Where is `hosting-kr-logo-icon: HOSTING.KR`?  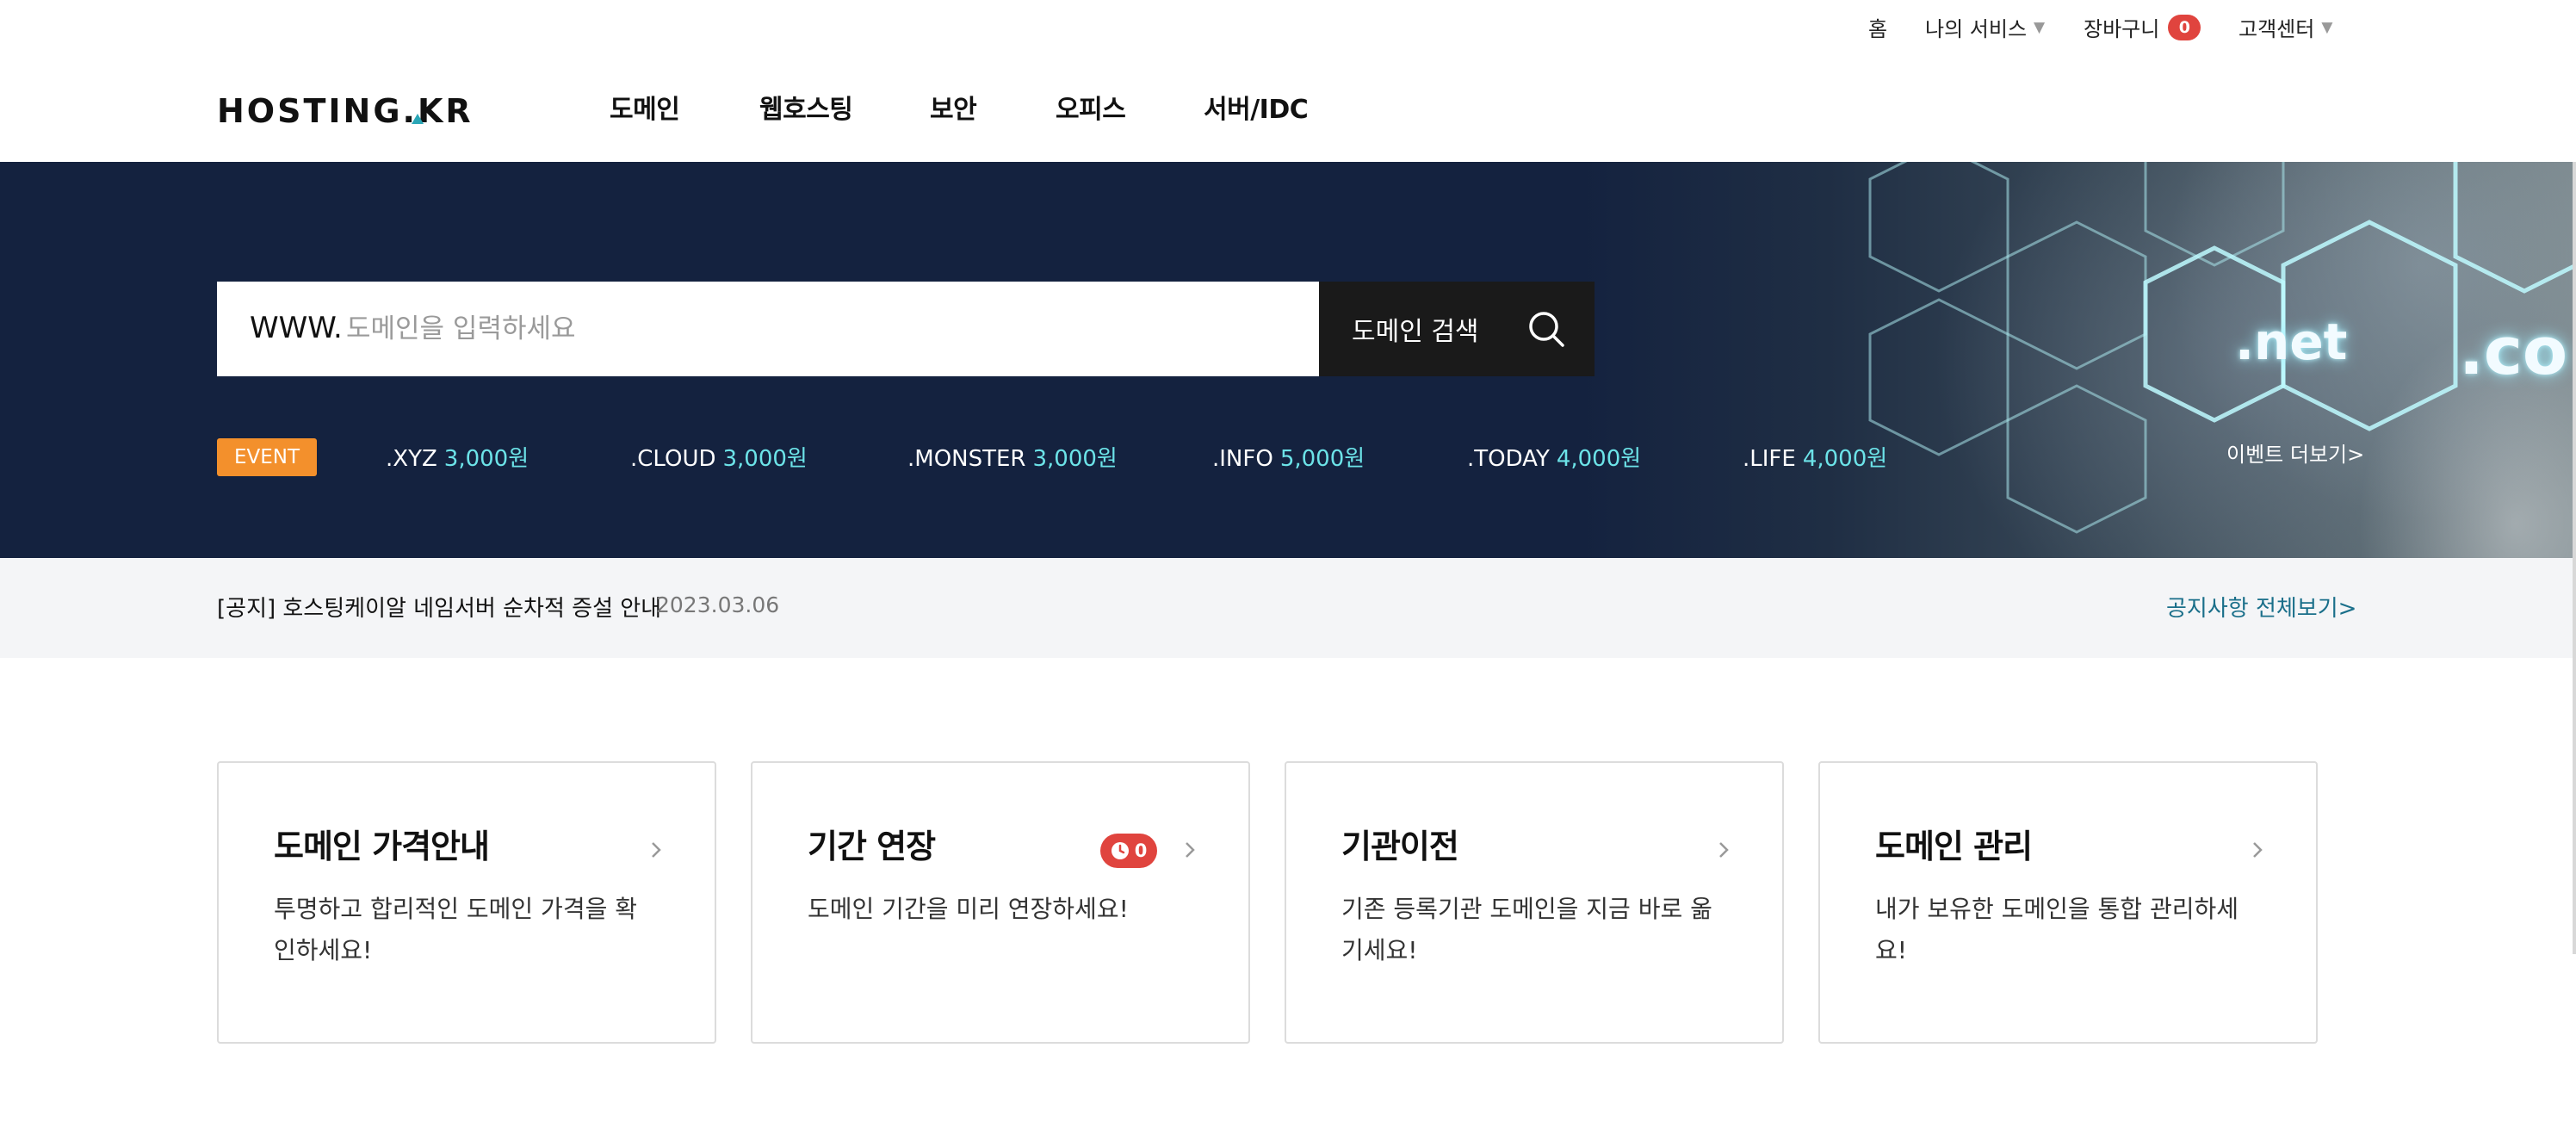
hosting-kr-logo-icon: HOSTING.KR is located at coordinates (346, 111).